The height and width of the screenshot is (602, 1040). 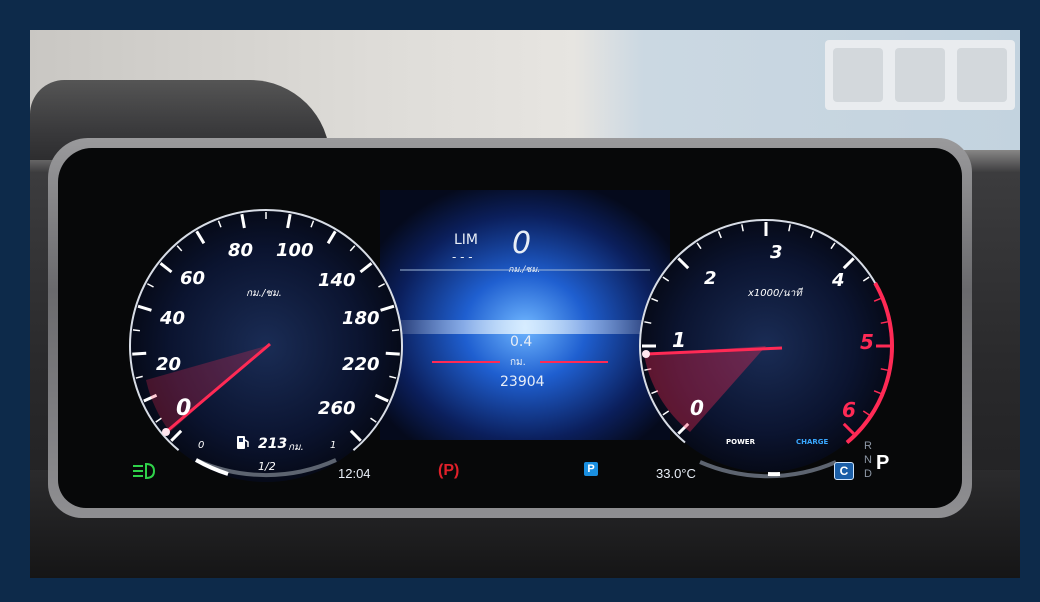 What do you see at coordinates (591, 469) in the screenshot?
I see `parking-icon: P` at bounding box center [591, 469].